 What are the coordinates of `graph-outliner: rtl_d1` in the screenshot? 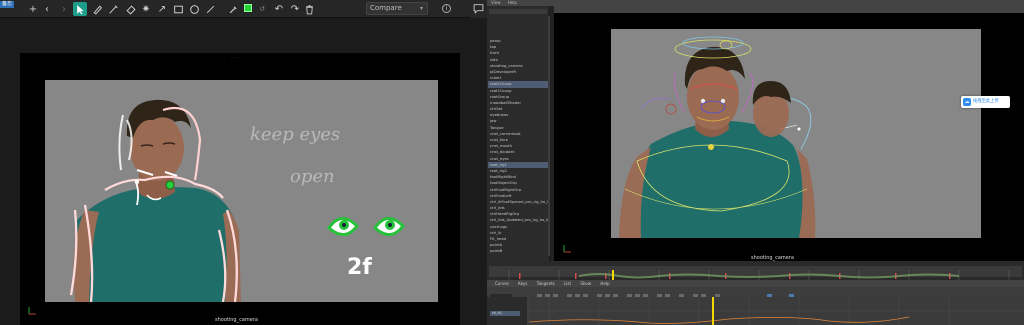 It's located at (507, 311).